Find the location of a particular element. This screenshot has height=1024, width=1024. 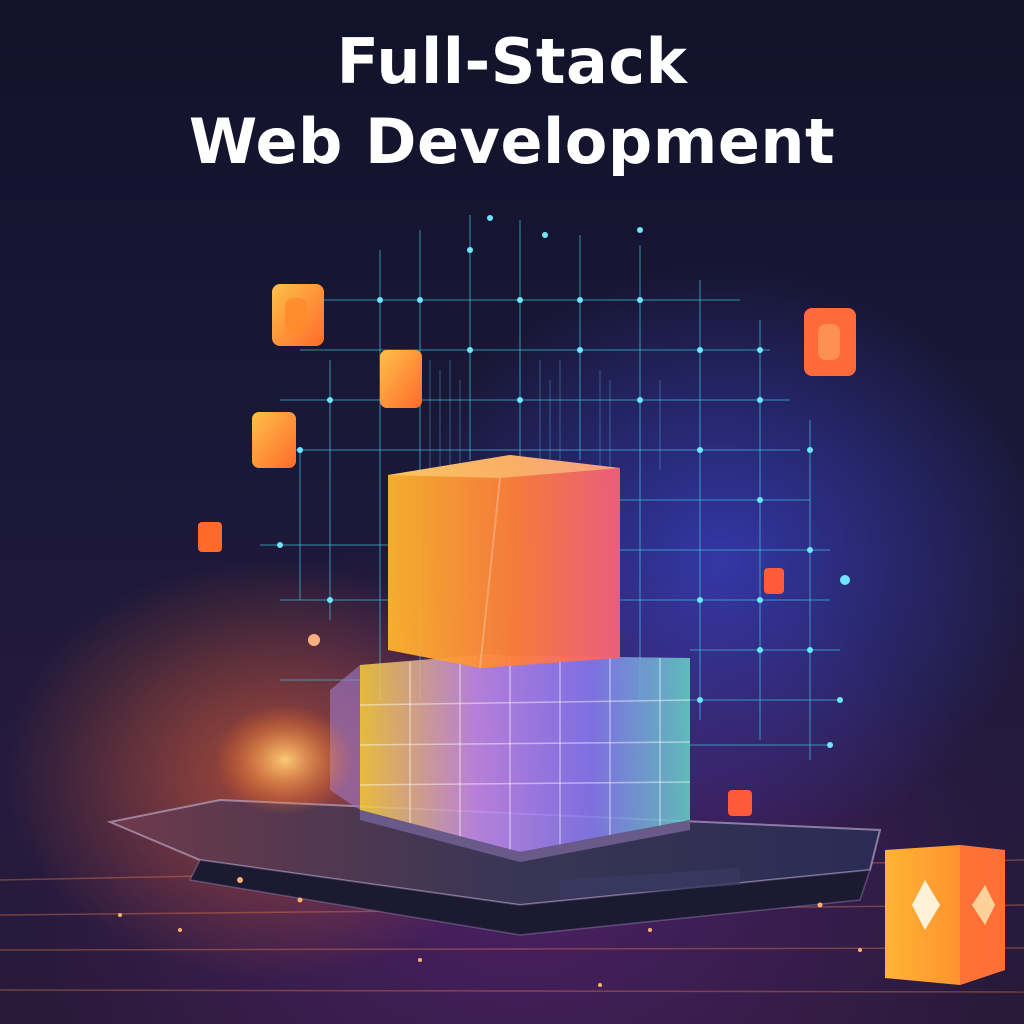

title-line-2: Web Development is located at coordinates (512, 141).